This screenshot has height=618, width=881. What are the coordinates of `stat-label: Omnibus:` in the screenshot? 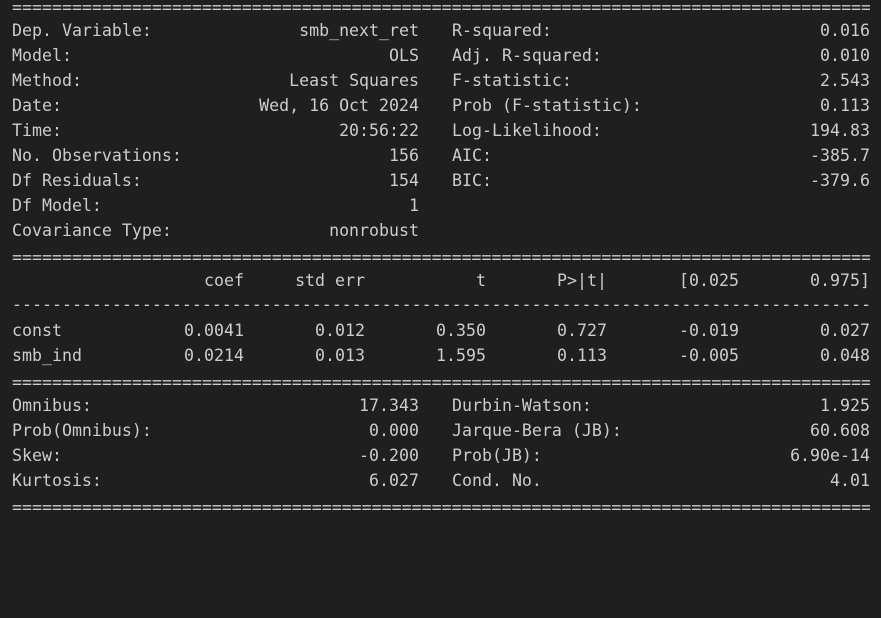 It's located at (52, 405).